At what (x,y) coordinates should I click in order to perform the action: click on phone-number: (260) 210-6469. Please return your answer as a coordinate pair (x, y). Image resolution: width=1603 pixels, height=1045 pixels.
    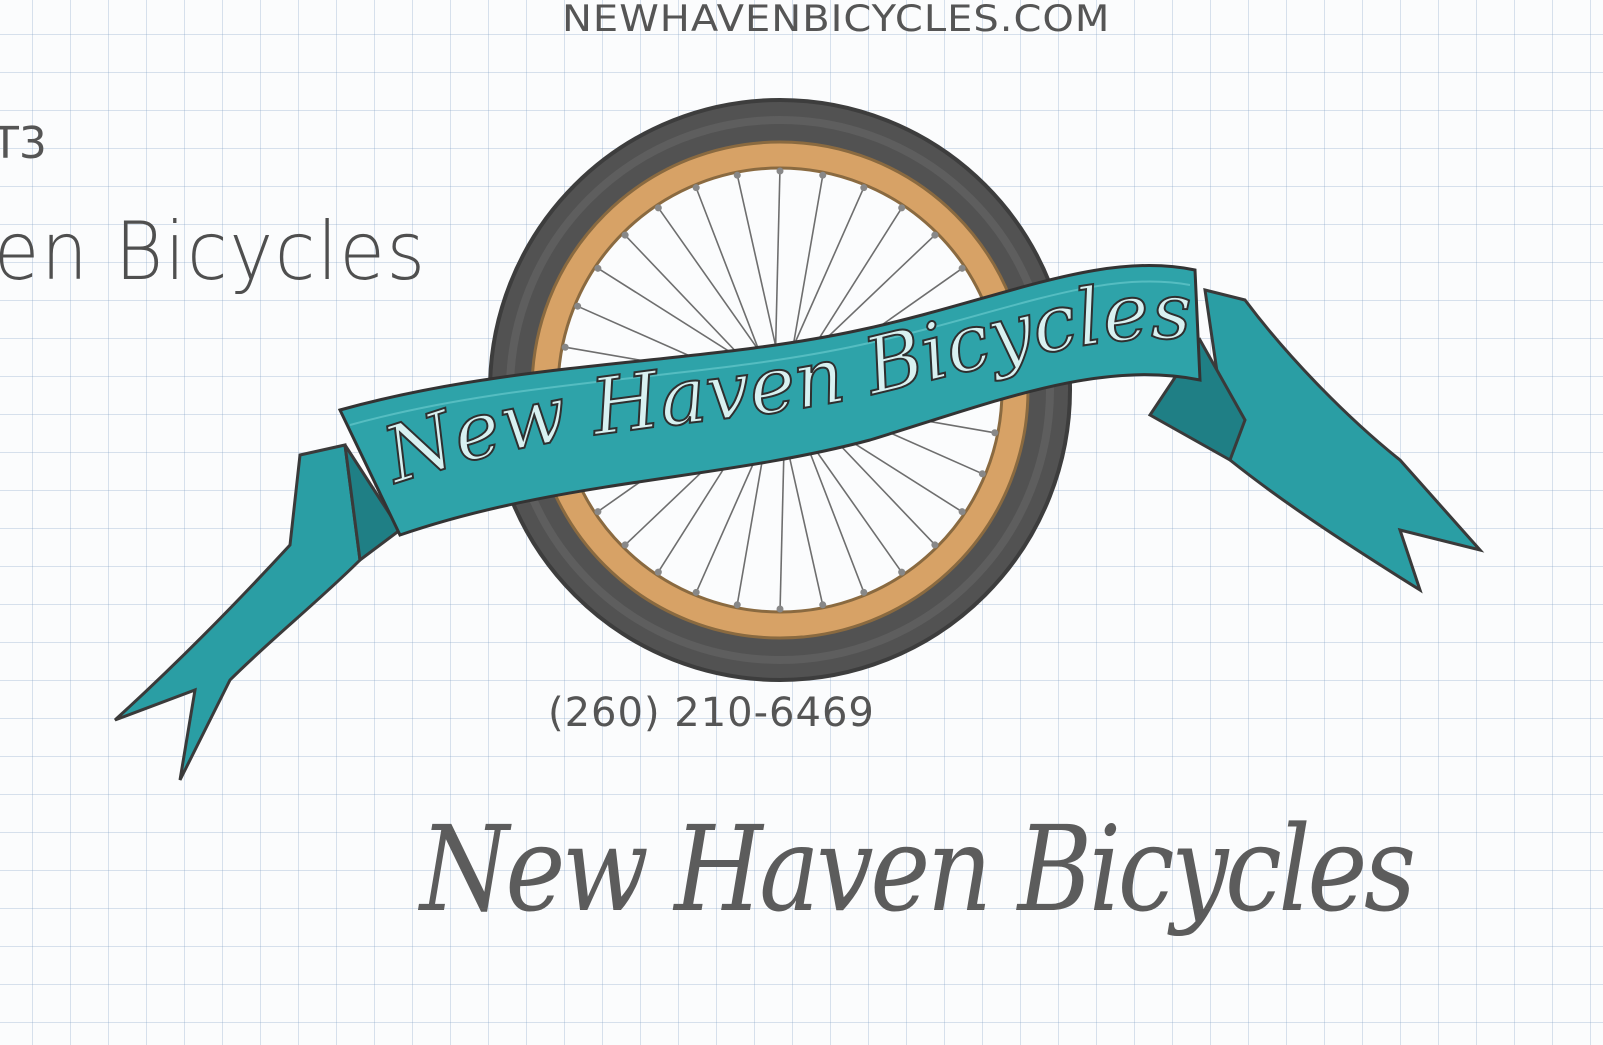
    Looking at the image, I should click on (711, 713).